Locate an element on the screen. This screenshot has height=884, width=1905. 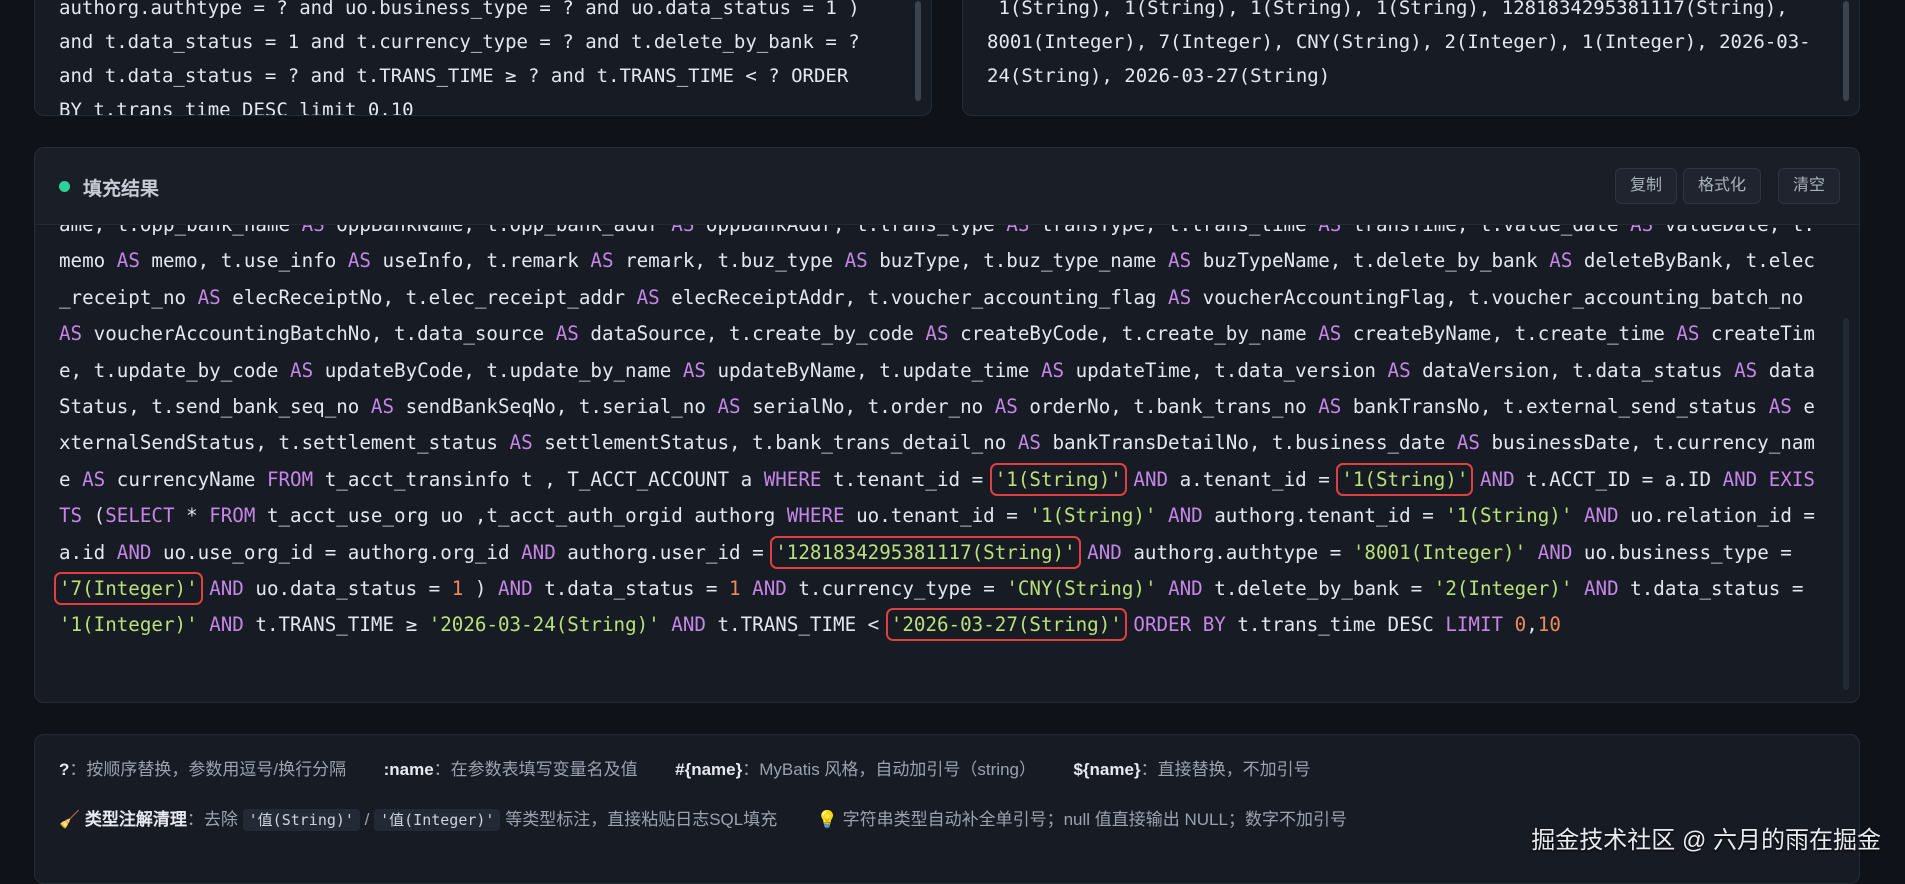
sql-string-literal: '2(Integer)' is located at coordinates (1503, 589).